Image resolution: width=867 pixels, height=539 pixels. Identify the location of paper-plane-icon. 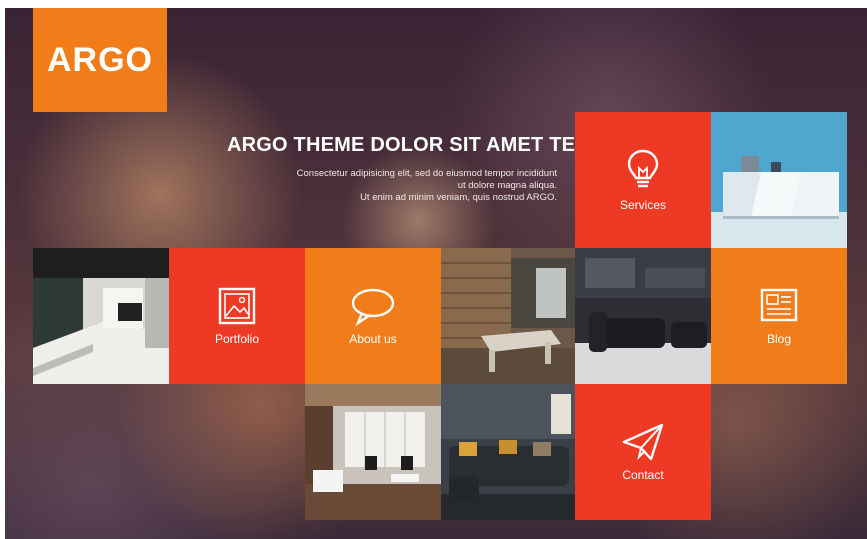
(643, 442).